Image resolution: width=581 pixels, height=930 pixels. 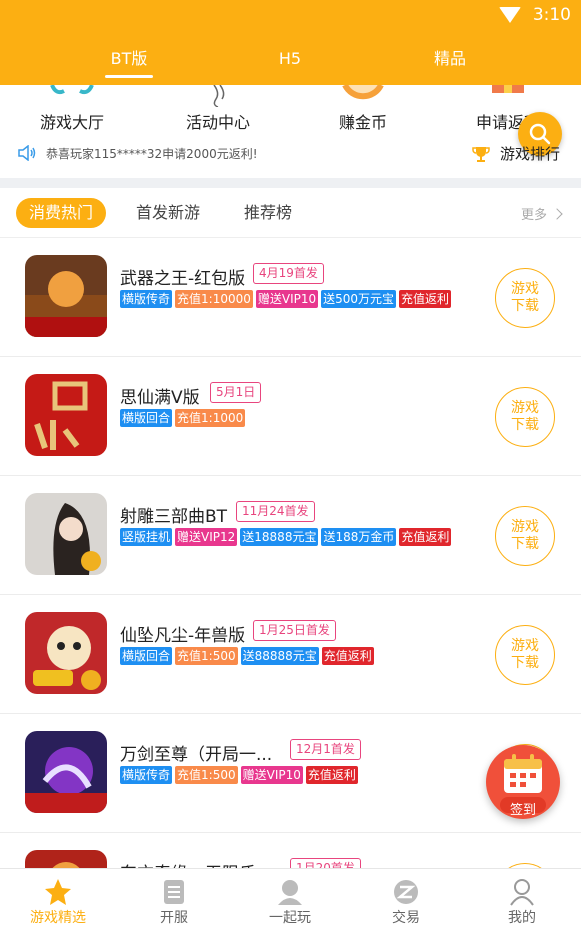 I want to click on bottom-nav: 游戏精选 开服 一起玩 交易 我的, so click(x=290, y=899).